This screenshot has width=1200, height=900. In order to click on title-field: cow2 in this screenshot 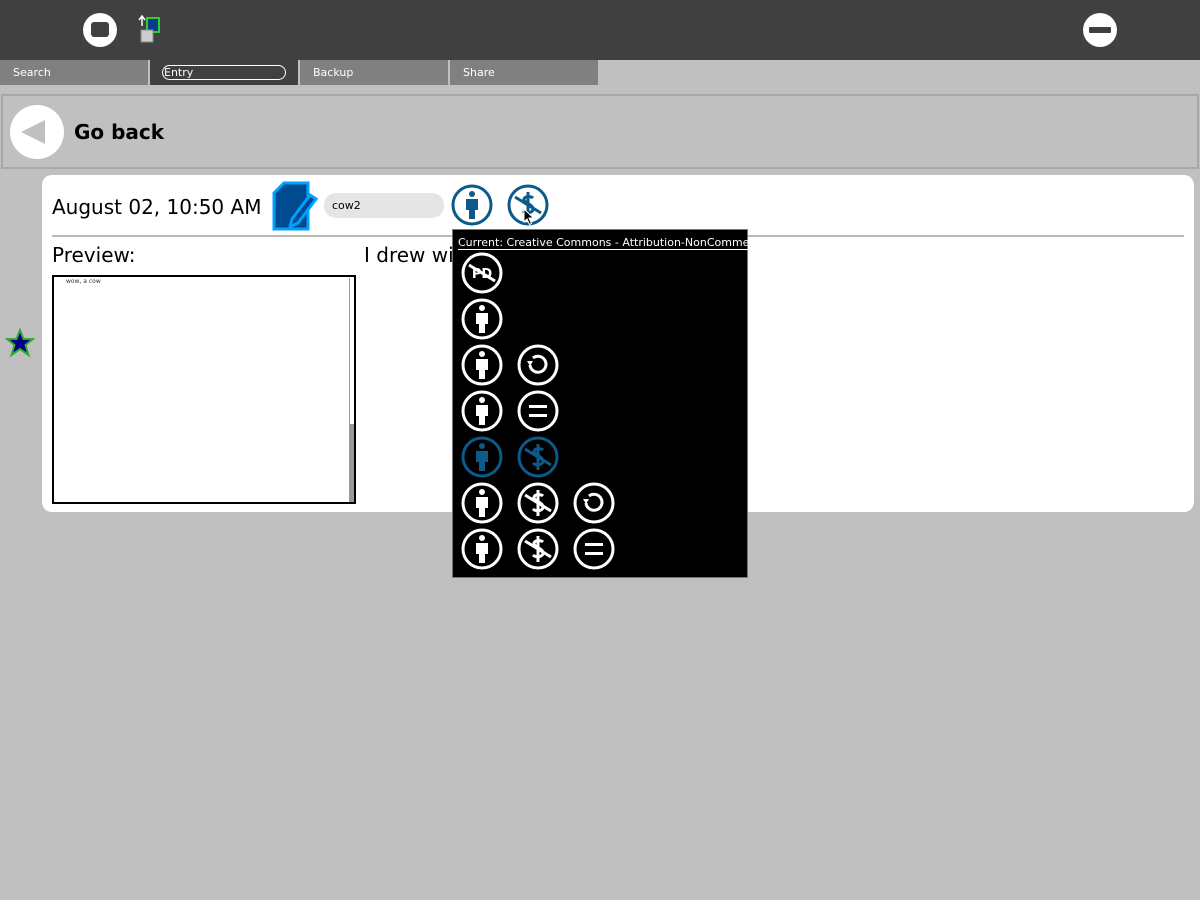, I will do `click(384, 205)`.